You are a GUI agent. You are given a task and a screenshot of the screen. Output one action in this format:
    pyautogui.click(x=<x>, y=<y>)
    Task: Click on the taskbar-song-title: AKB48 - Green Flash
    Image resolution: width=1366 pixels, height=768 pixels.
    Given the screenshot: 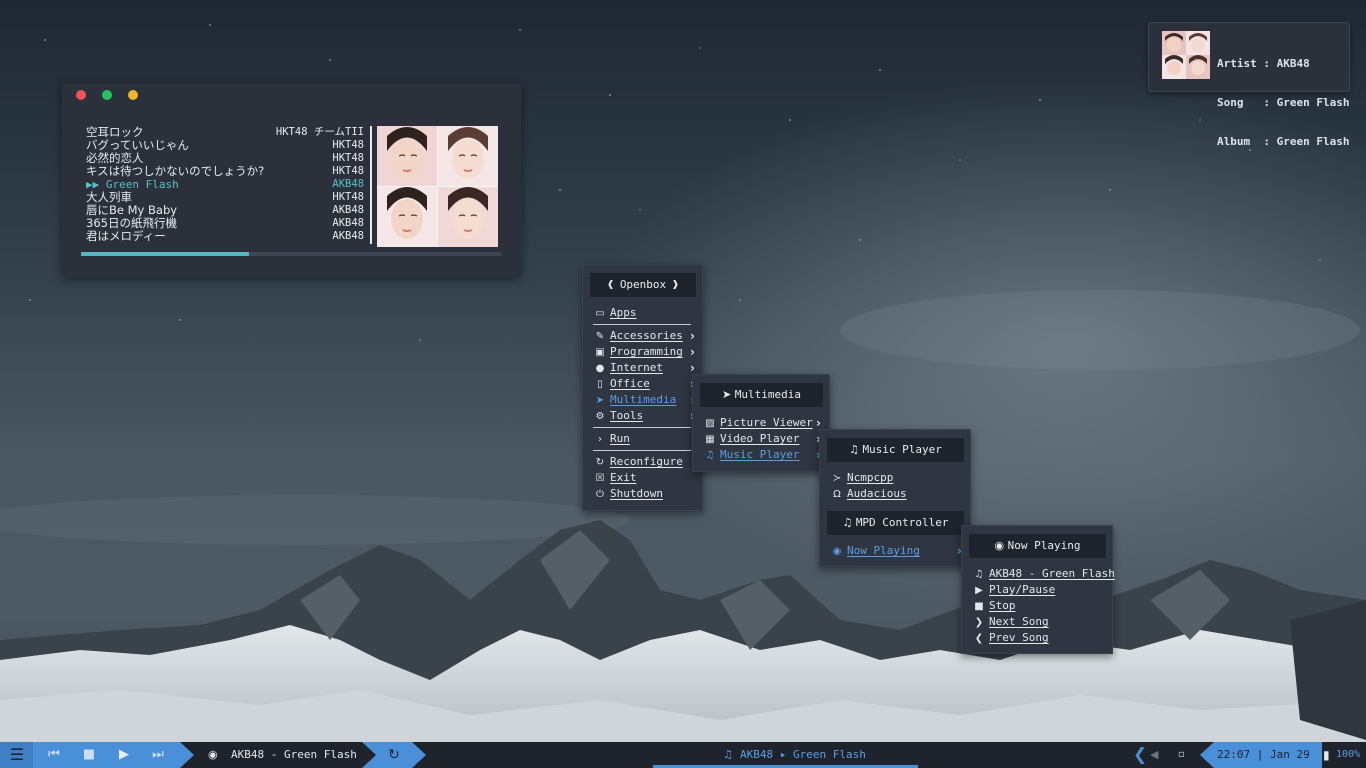 What is the action you would take?
    pyautogui.click(x=294, y=754)
    